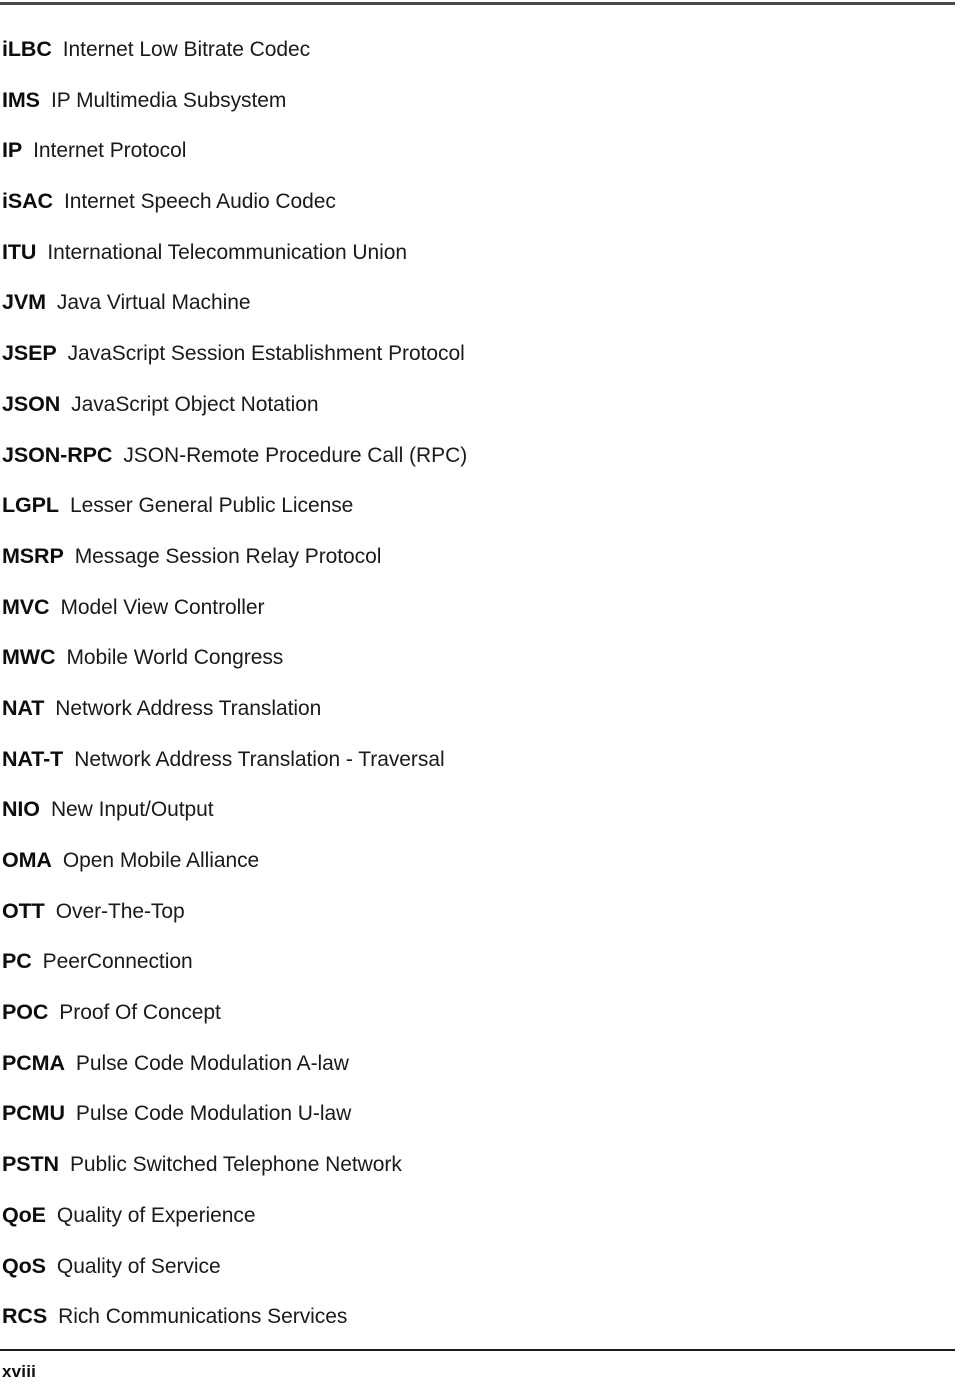  I want to click on abbreviation-definition: Internet Speech Audio Codec, so click(199, 202).